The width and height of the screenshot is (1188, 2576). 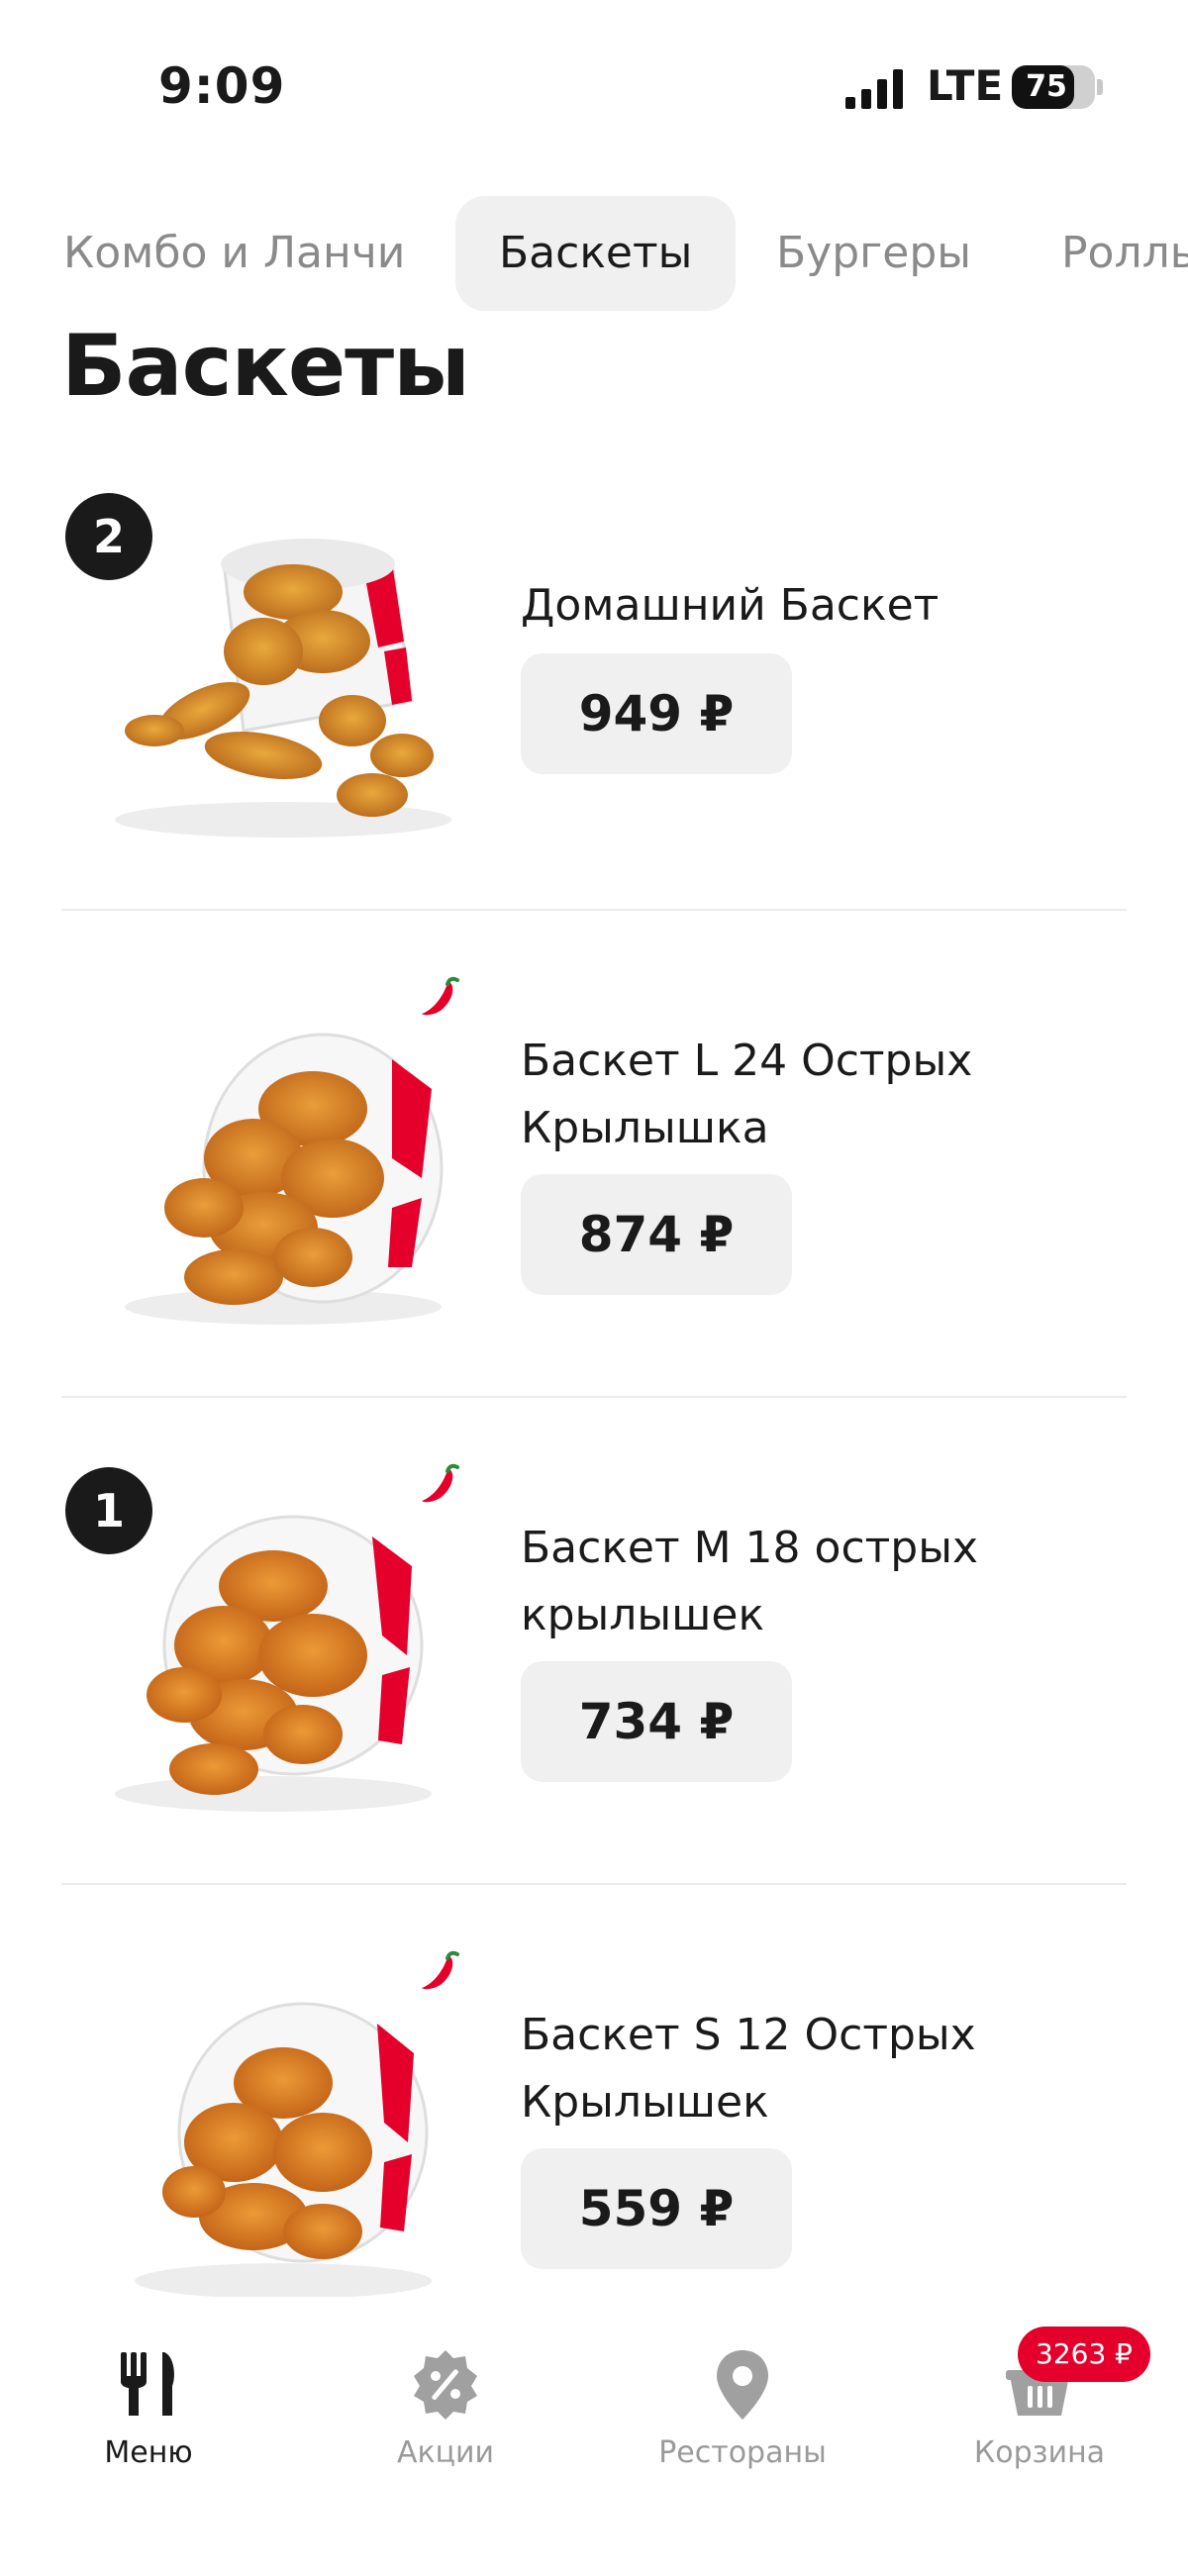 I want to click on status-time: 9:09, so click(x=222, y=86).